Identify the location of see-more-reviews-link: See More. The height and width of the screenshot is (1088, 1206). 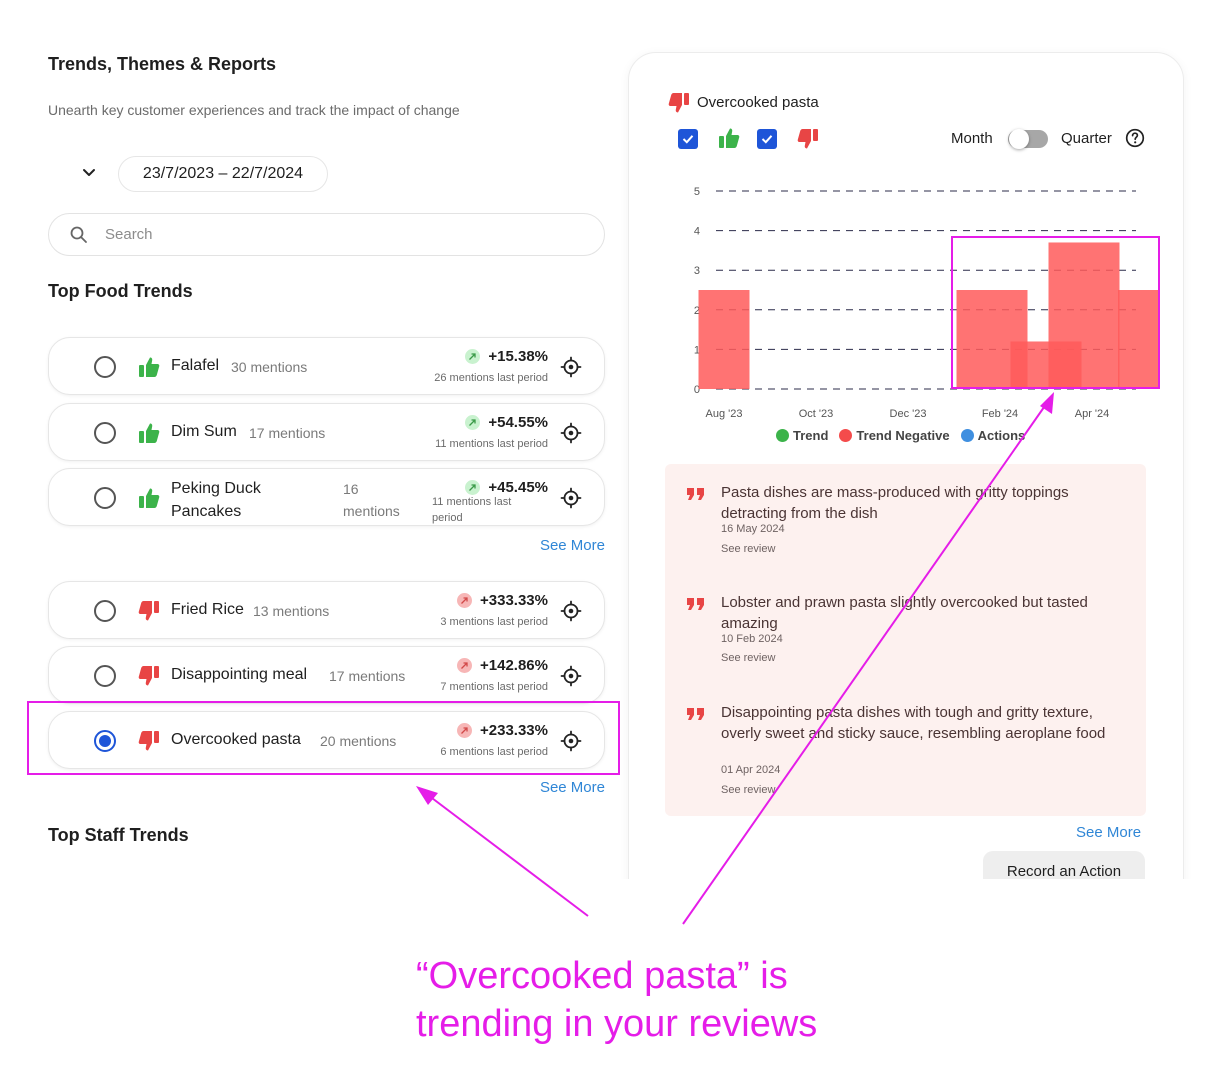
(1108, 832).